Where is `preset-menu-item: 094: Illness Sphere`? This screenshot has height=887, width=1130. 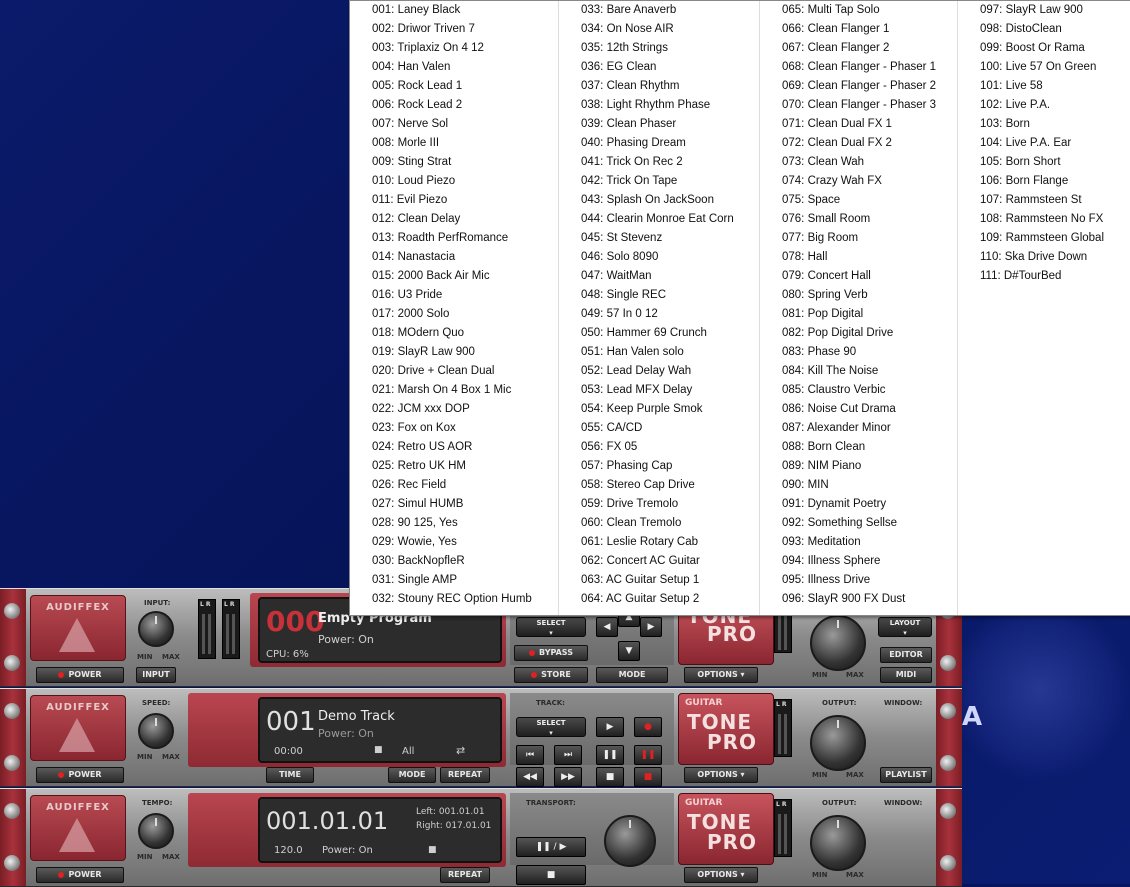
preset-menu-item: 094: Illness Sphere is located at coordinates (858, 564).